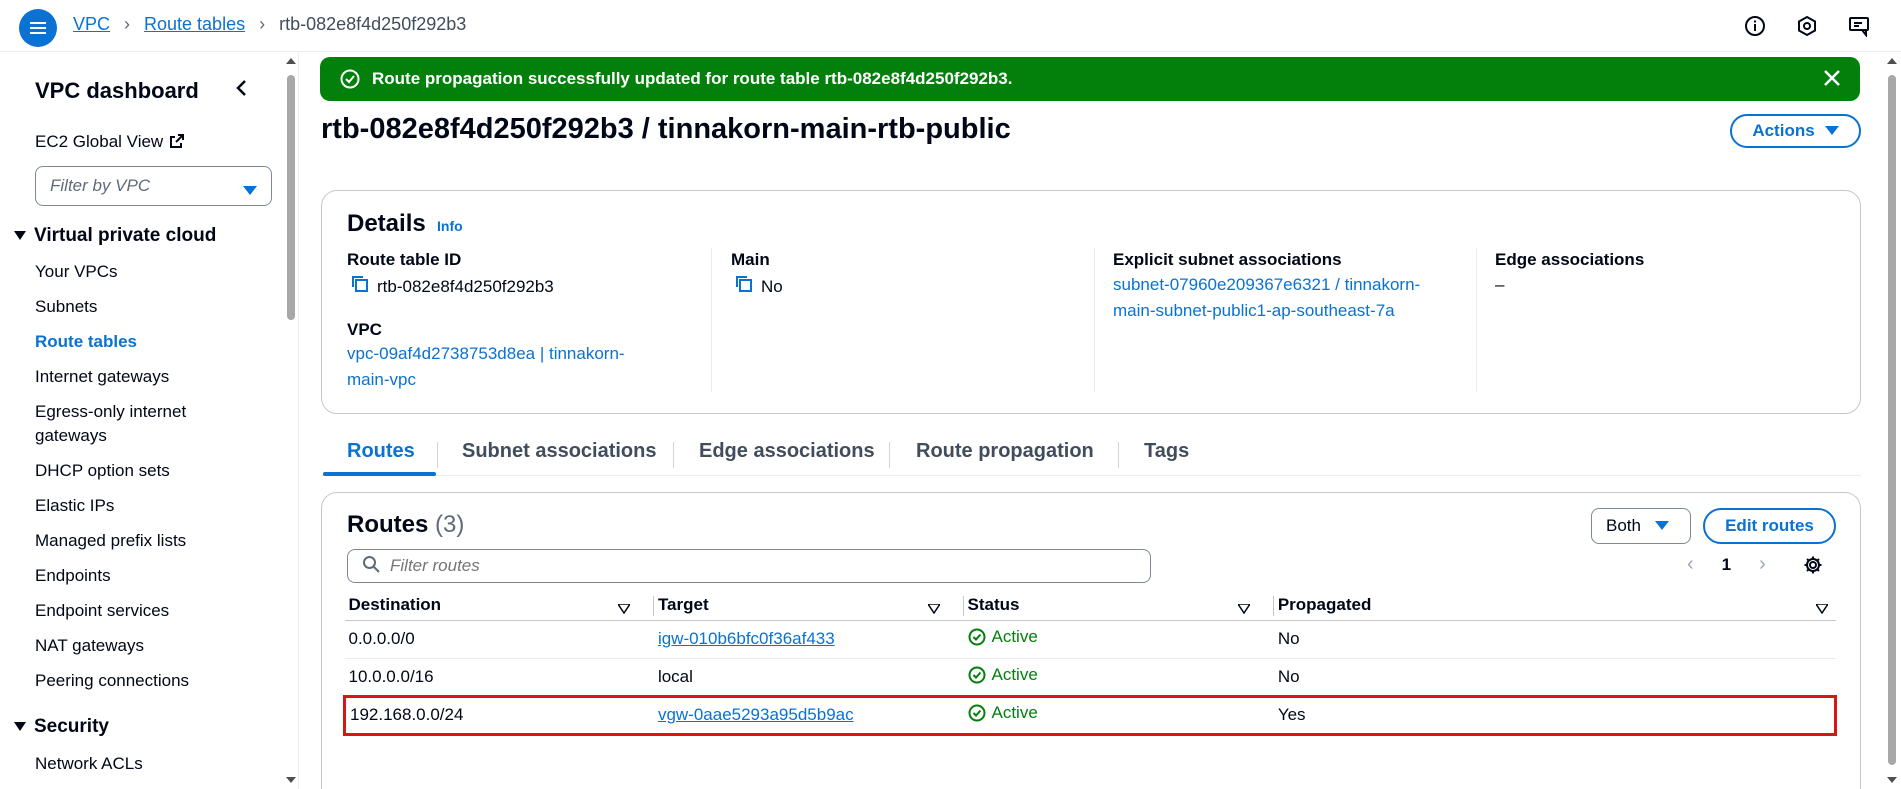 Image resolution: width=1901 pixels, height=789 pixels. What do you see at coordinates (177, 143) in the screenshot?
I see `external-link-icon` at bounding box center [177, 143].